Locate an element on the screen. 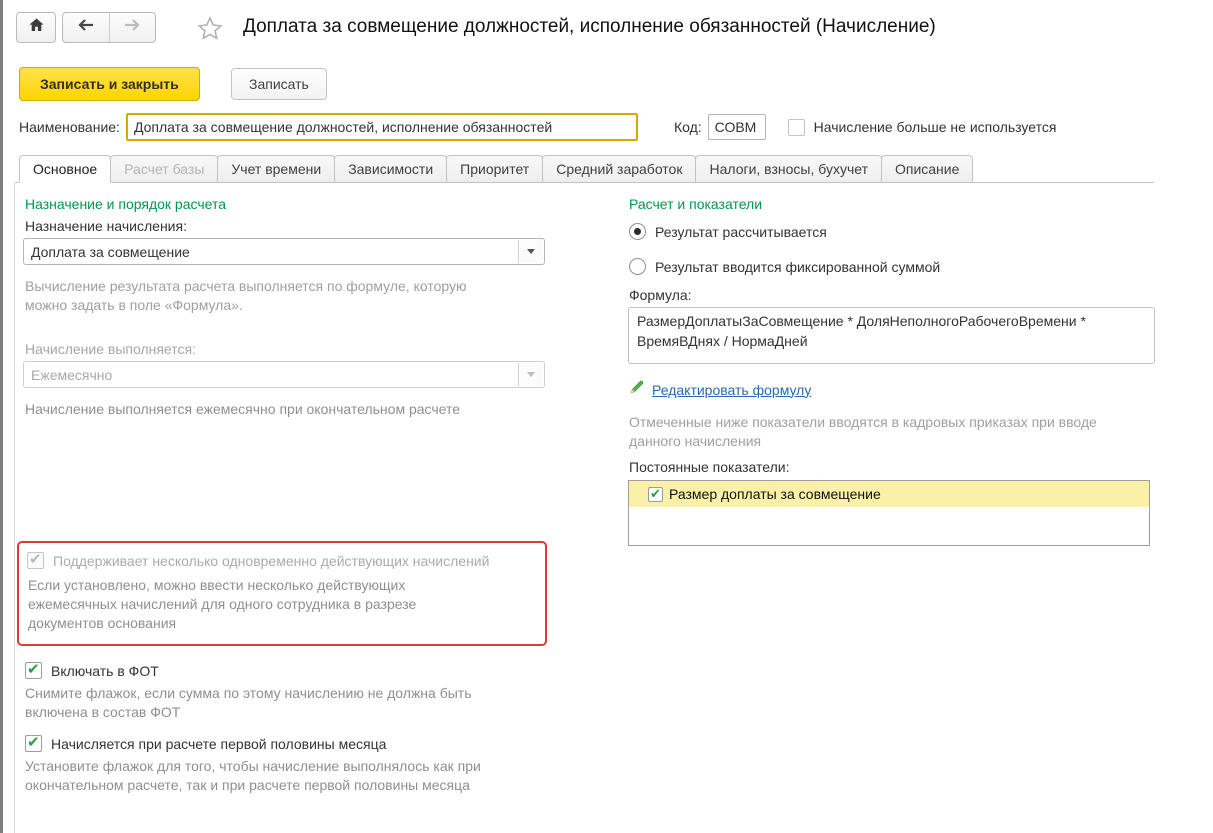 The height and width of the screenshot is (833, 1213). pencil-icon is located at coordinates (637, 389).